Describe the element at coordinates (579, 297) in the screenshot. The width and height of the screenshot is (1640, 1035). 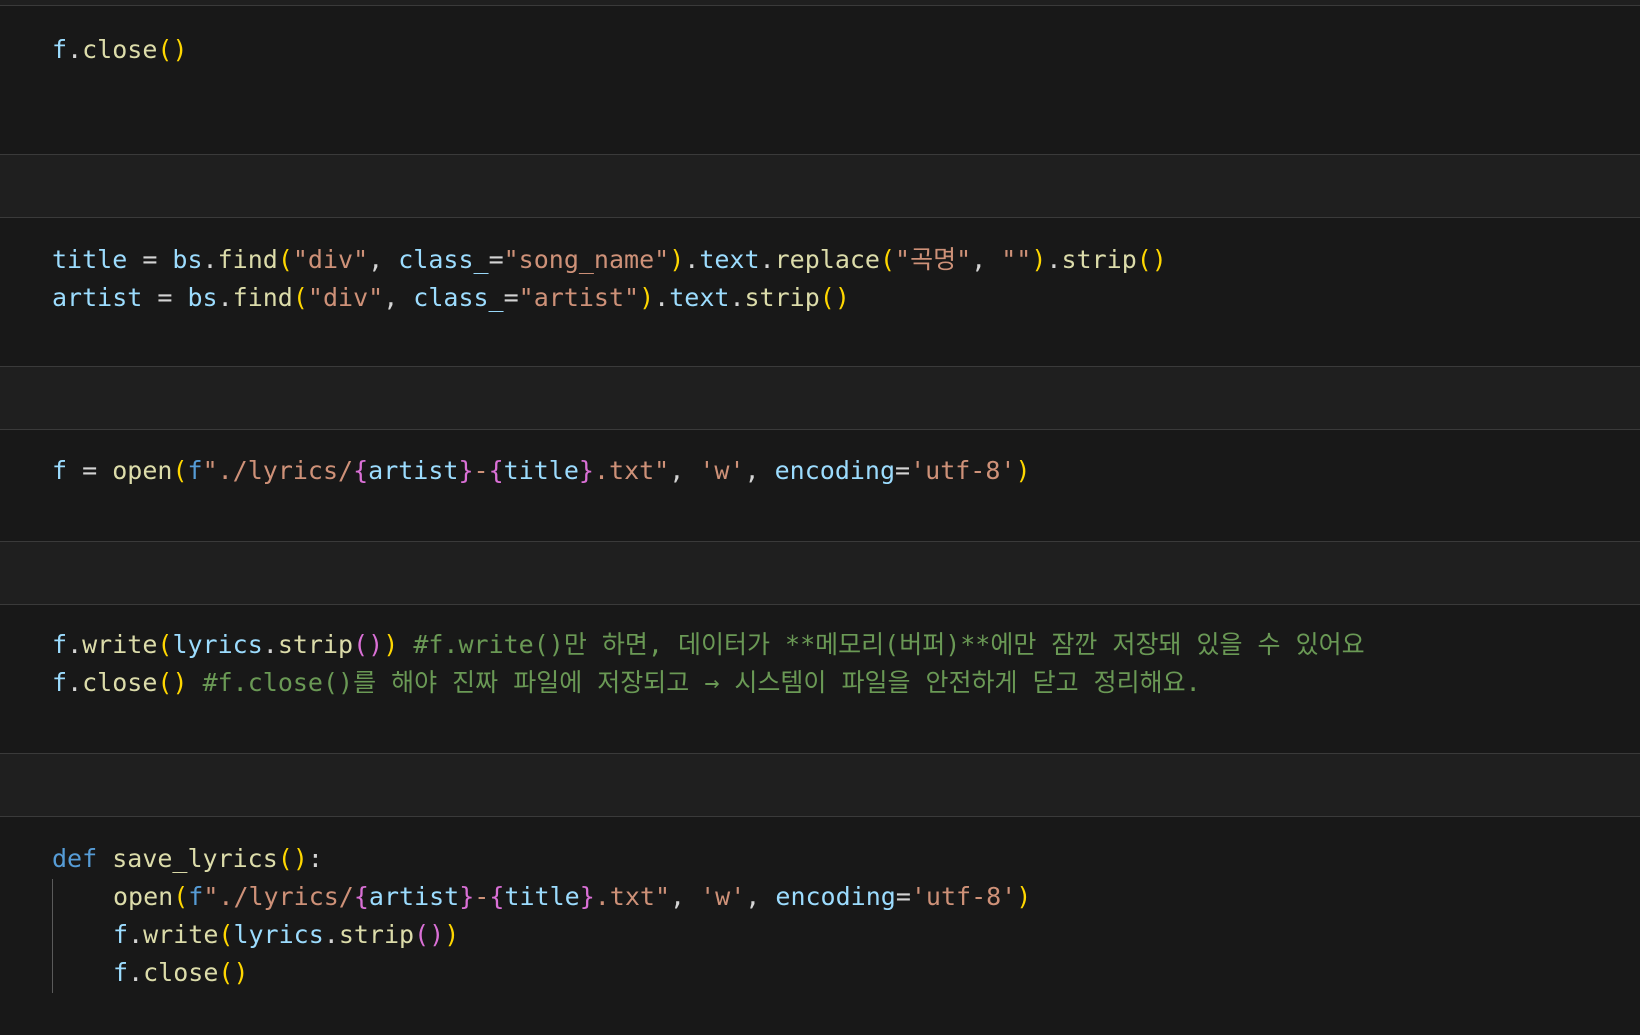
I see `code-token: "artist"` at that location.